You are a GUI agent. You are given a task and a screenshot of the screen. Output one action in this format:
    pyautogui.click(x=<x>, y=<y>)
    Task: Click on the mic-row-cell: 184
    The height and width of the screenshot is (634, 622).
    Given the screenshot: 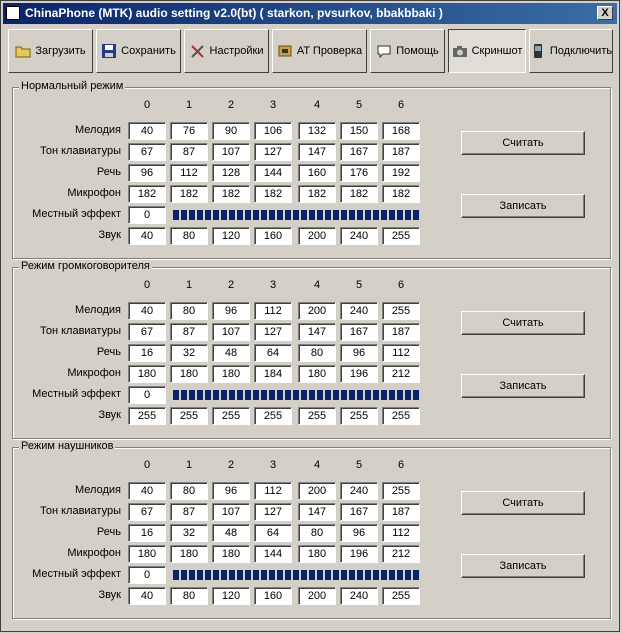 What is the action you would take?
    pyautogui.click(x=273, y=374)
    